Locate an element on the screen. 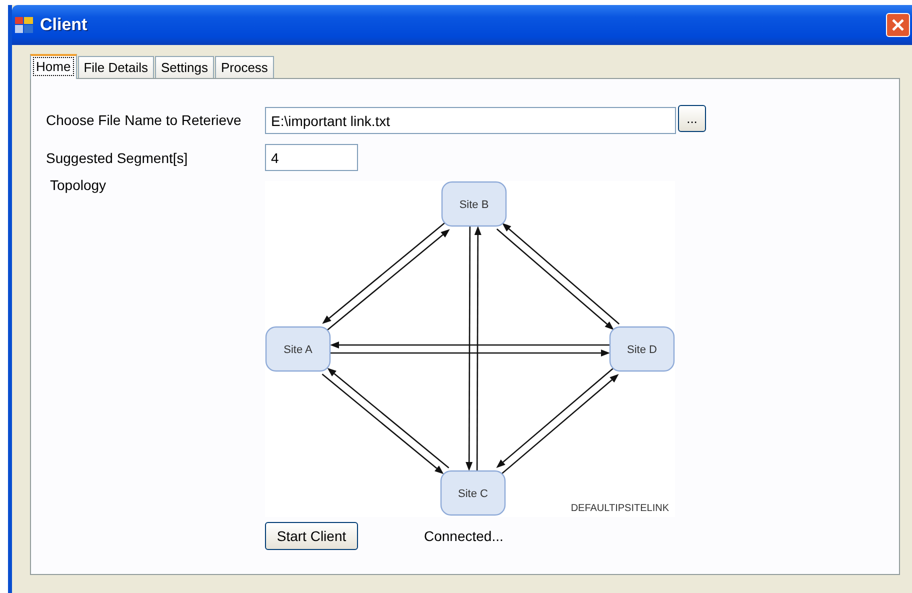  field-label: Suggested Segment[s] is located at coordinates (117, 158).